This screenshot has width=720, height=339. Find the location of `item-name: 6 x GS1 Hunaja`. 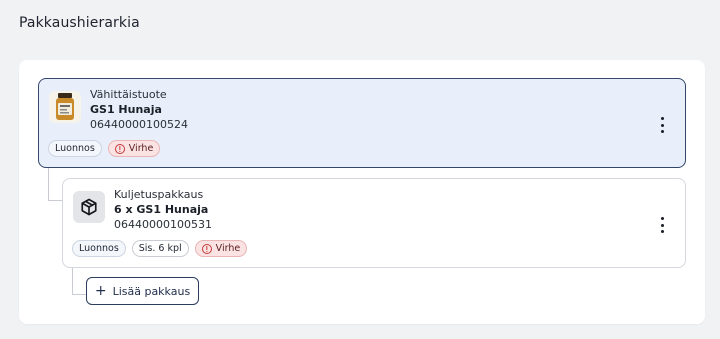

item-name: 6 x GS1 Hunaja is located at coordinates (161, 209).